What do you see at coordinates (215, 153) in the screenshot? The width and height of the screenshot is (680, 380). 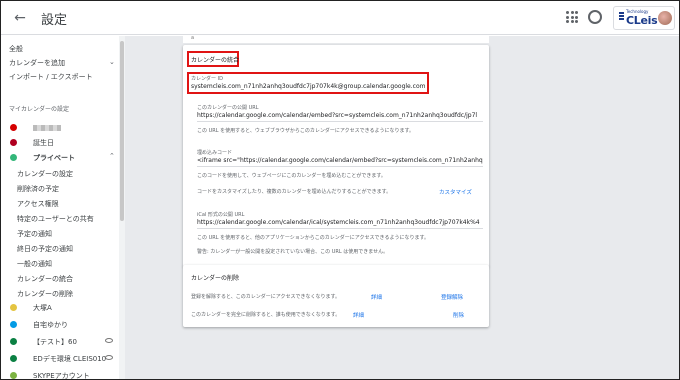 I see `embed-code-label: 埋め込みコード` at bounding box center [215, 153].